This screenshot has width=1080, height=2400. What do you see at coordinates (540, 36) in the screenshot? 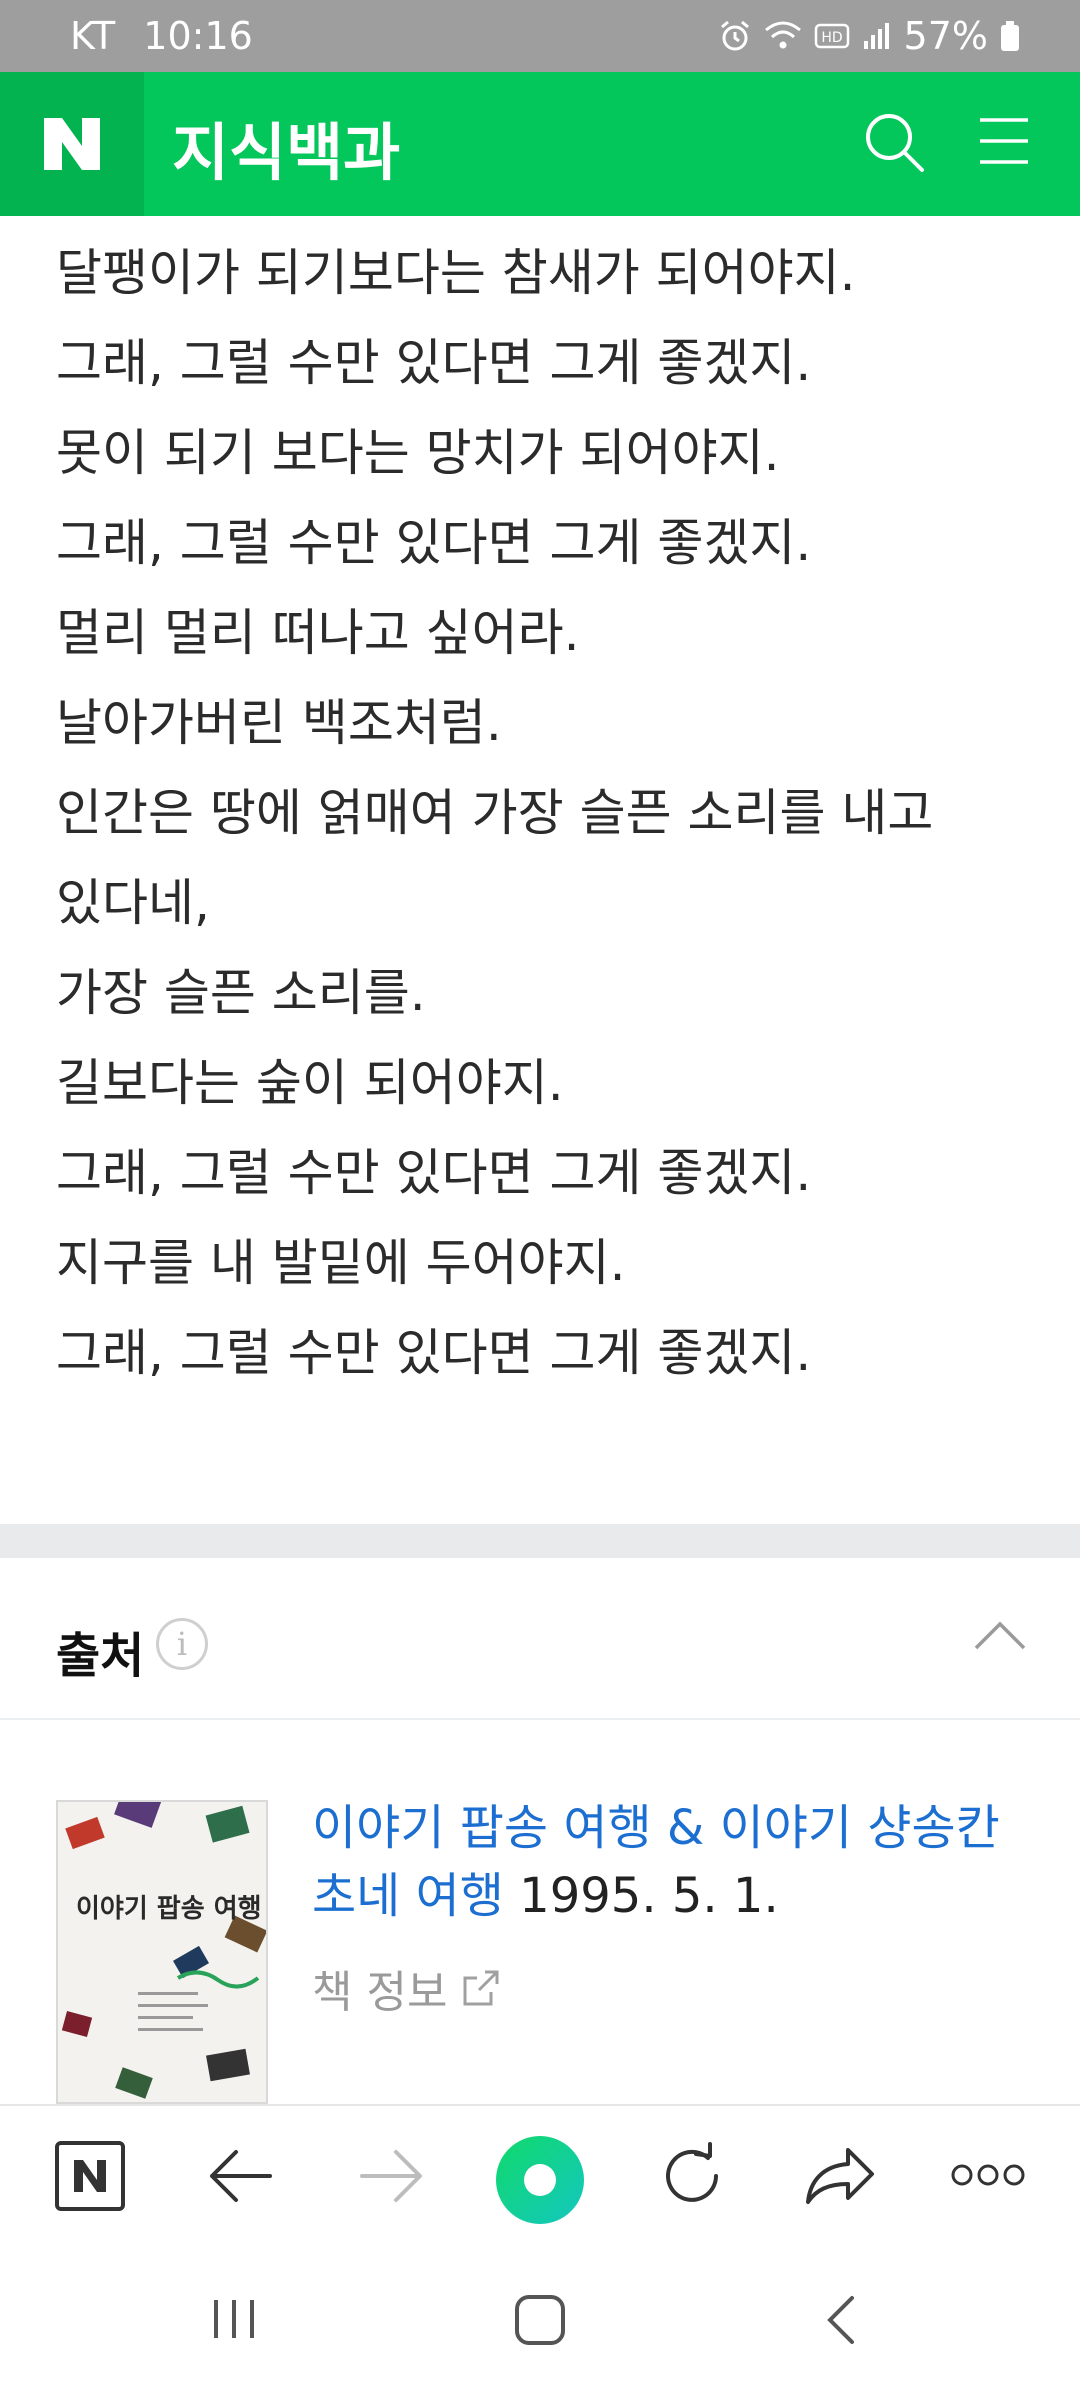
I see `status-bar: KT 10:16 HD 57%` at bounding box center [540, 36].